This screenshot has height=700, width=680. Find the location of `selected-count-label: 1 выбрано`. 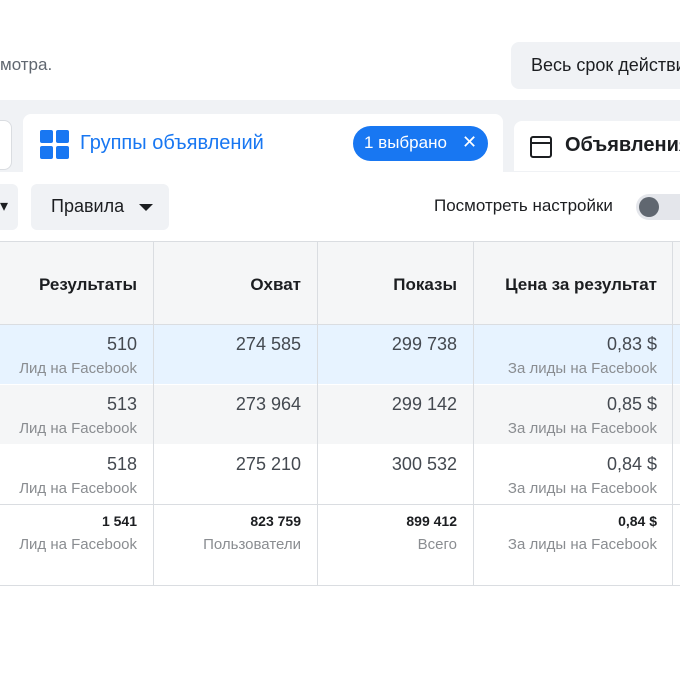

selected-count-label: 1 выбрано is located at coordinates (405, 142).